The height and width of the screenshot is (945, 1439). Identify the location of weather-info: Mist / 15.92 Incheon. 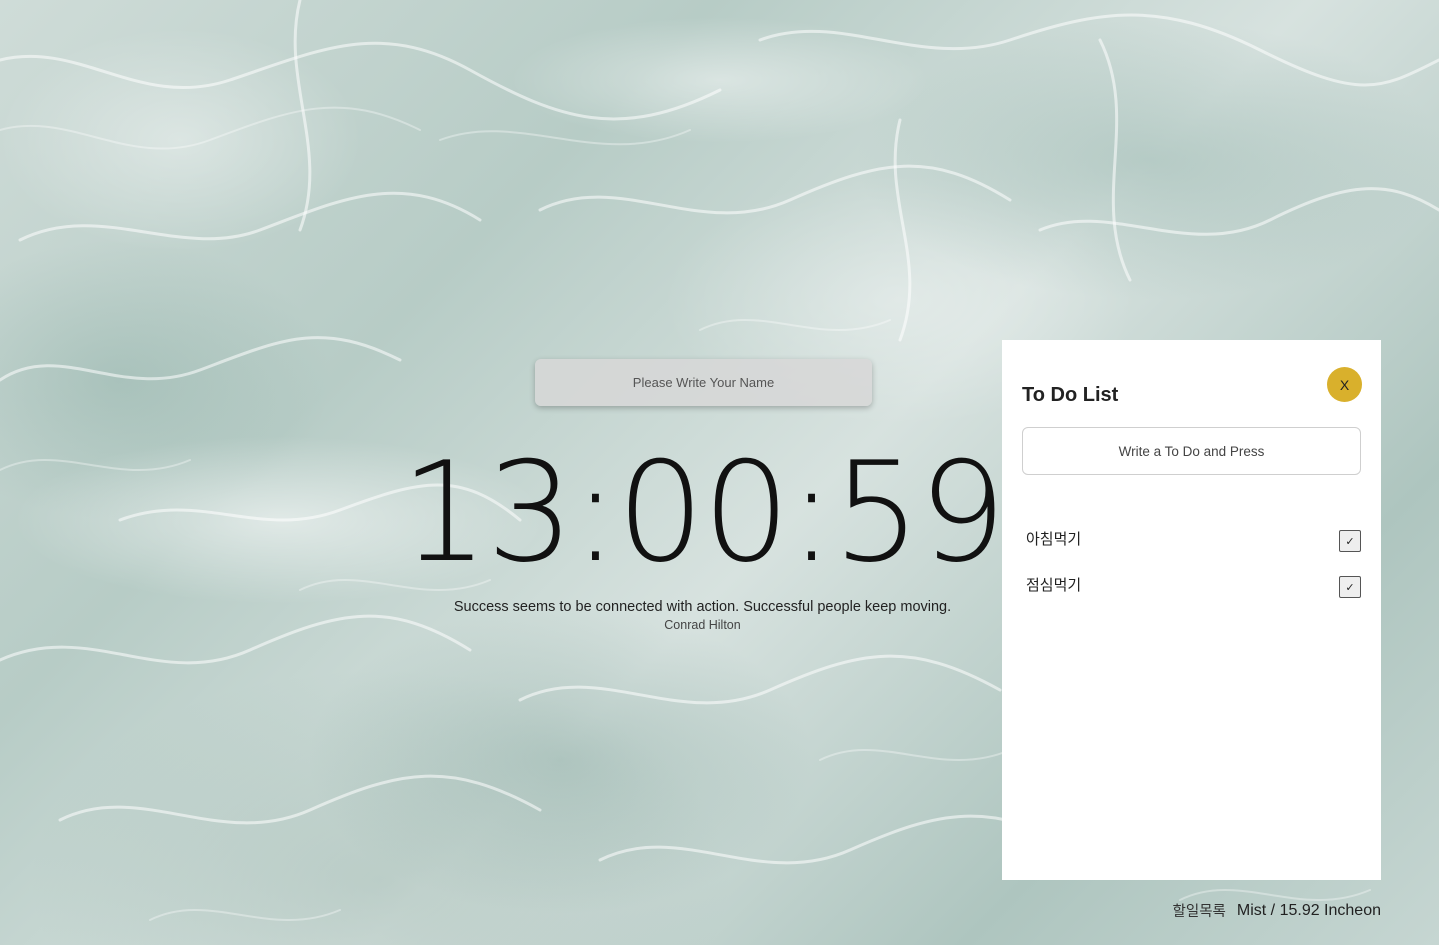
(1308, 910).